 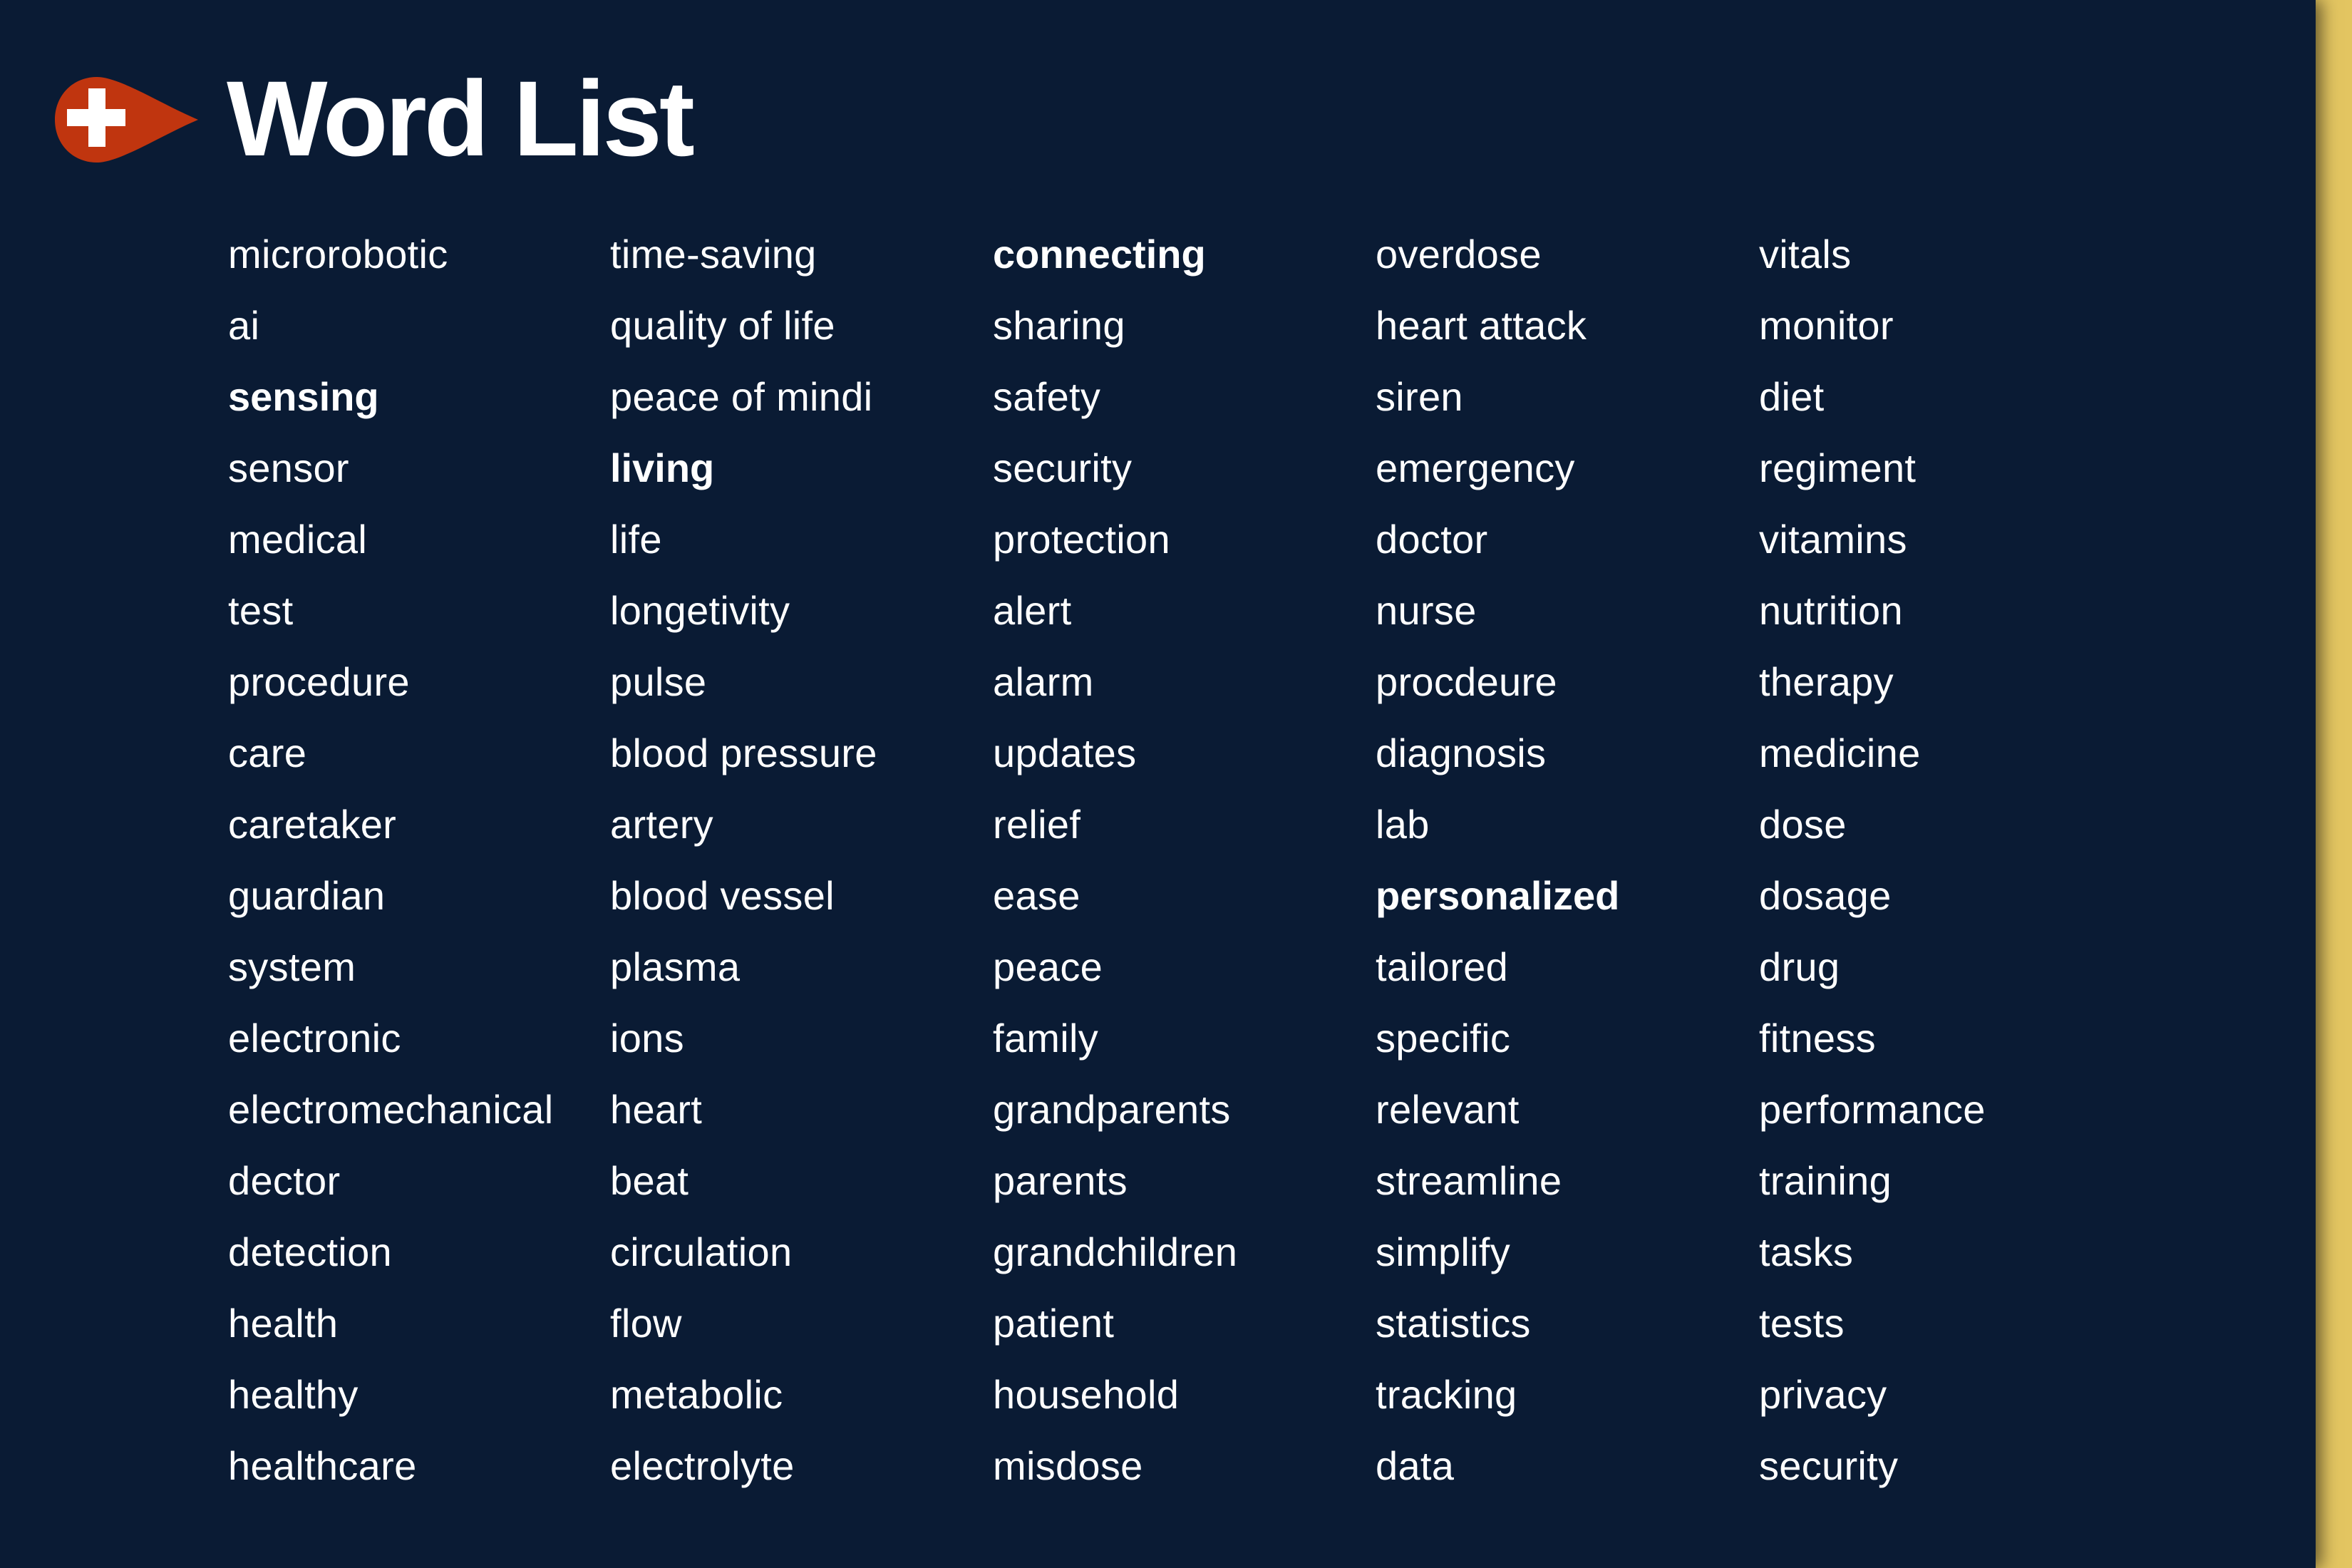 What do you see at coordinates (1806, 255) in the screenshot?
I see `list-item-word: vitals` at bounding box center [1806, 255].